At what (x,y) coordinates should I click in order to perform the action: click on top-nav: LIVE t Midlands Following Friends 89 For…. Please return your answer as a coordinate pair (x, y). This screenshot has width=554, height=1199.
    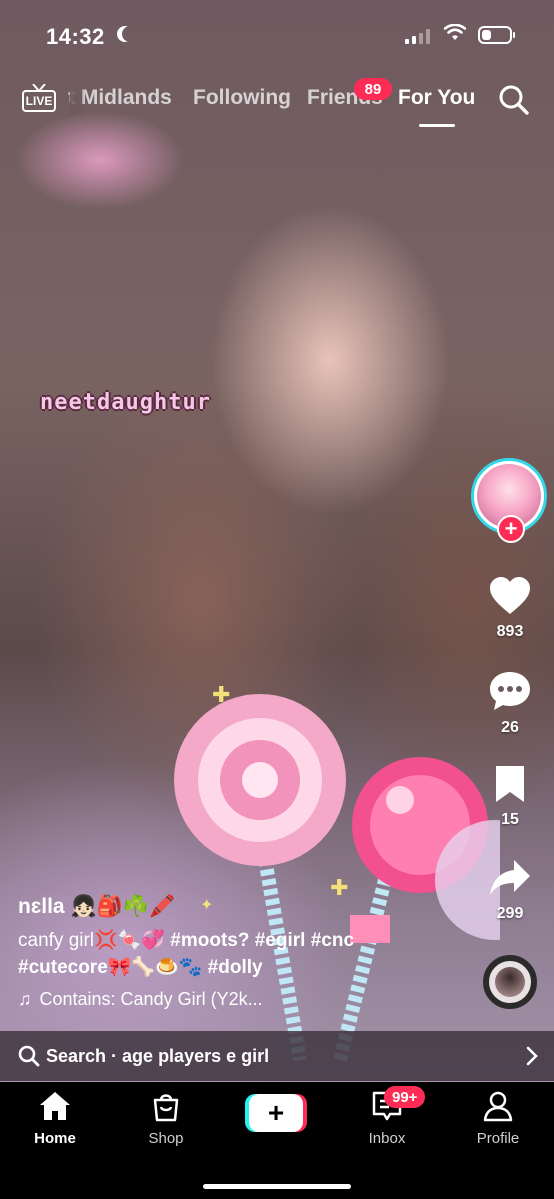
    Looking at the image, I should click on (277, 103).